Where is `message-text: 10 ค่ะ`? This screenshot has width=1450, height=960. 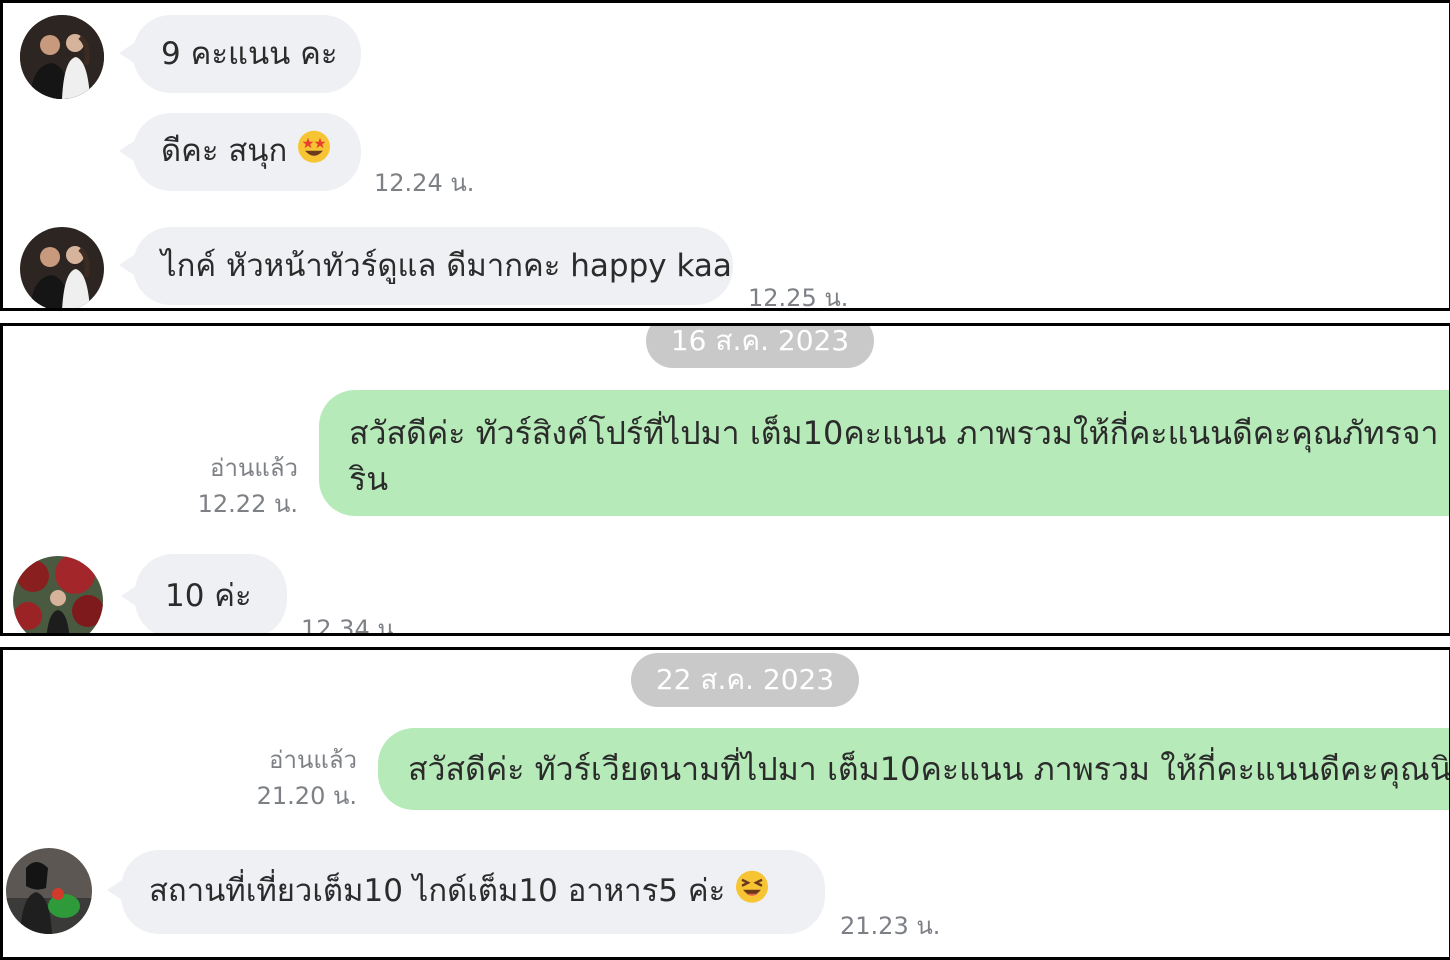
message-text: 10 ค่ะ is located at coordinates (208, 596).